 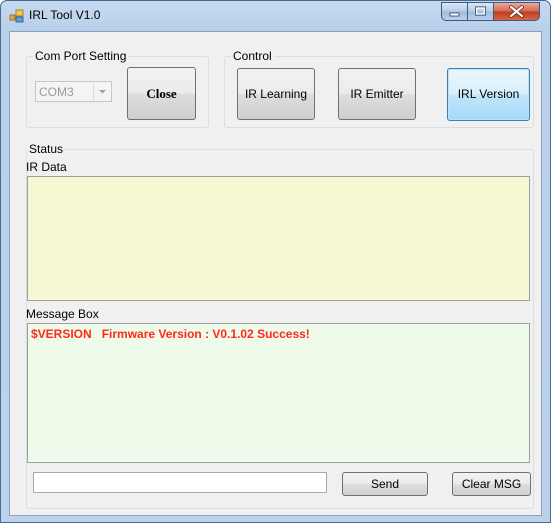 I want to click on send-label: Send, so click(x=385, y=484).